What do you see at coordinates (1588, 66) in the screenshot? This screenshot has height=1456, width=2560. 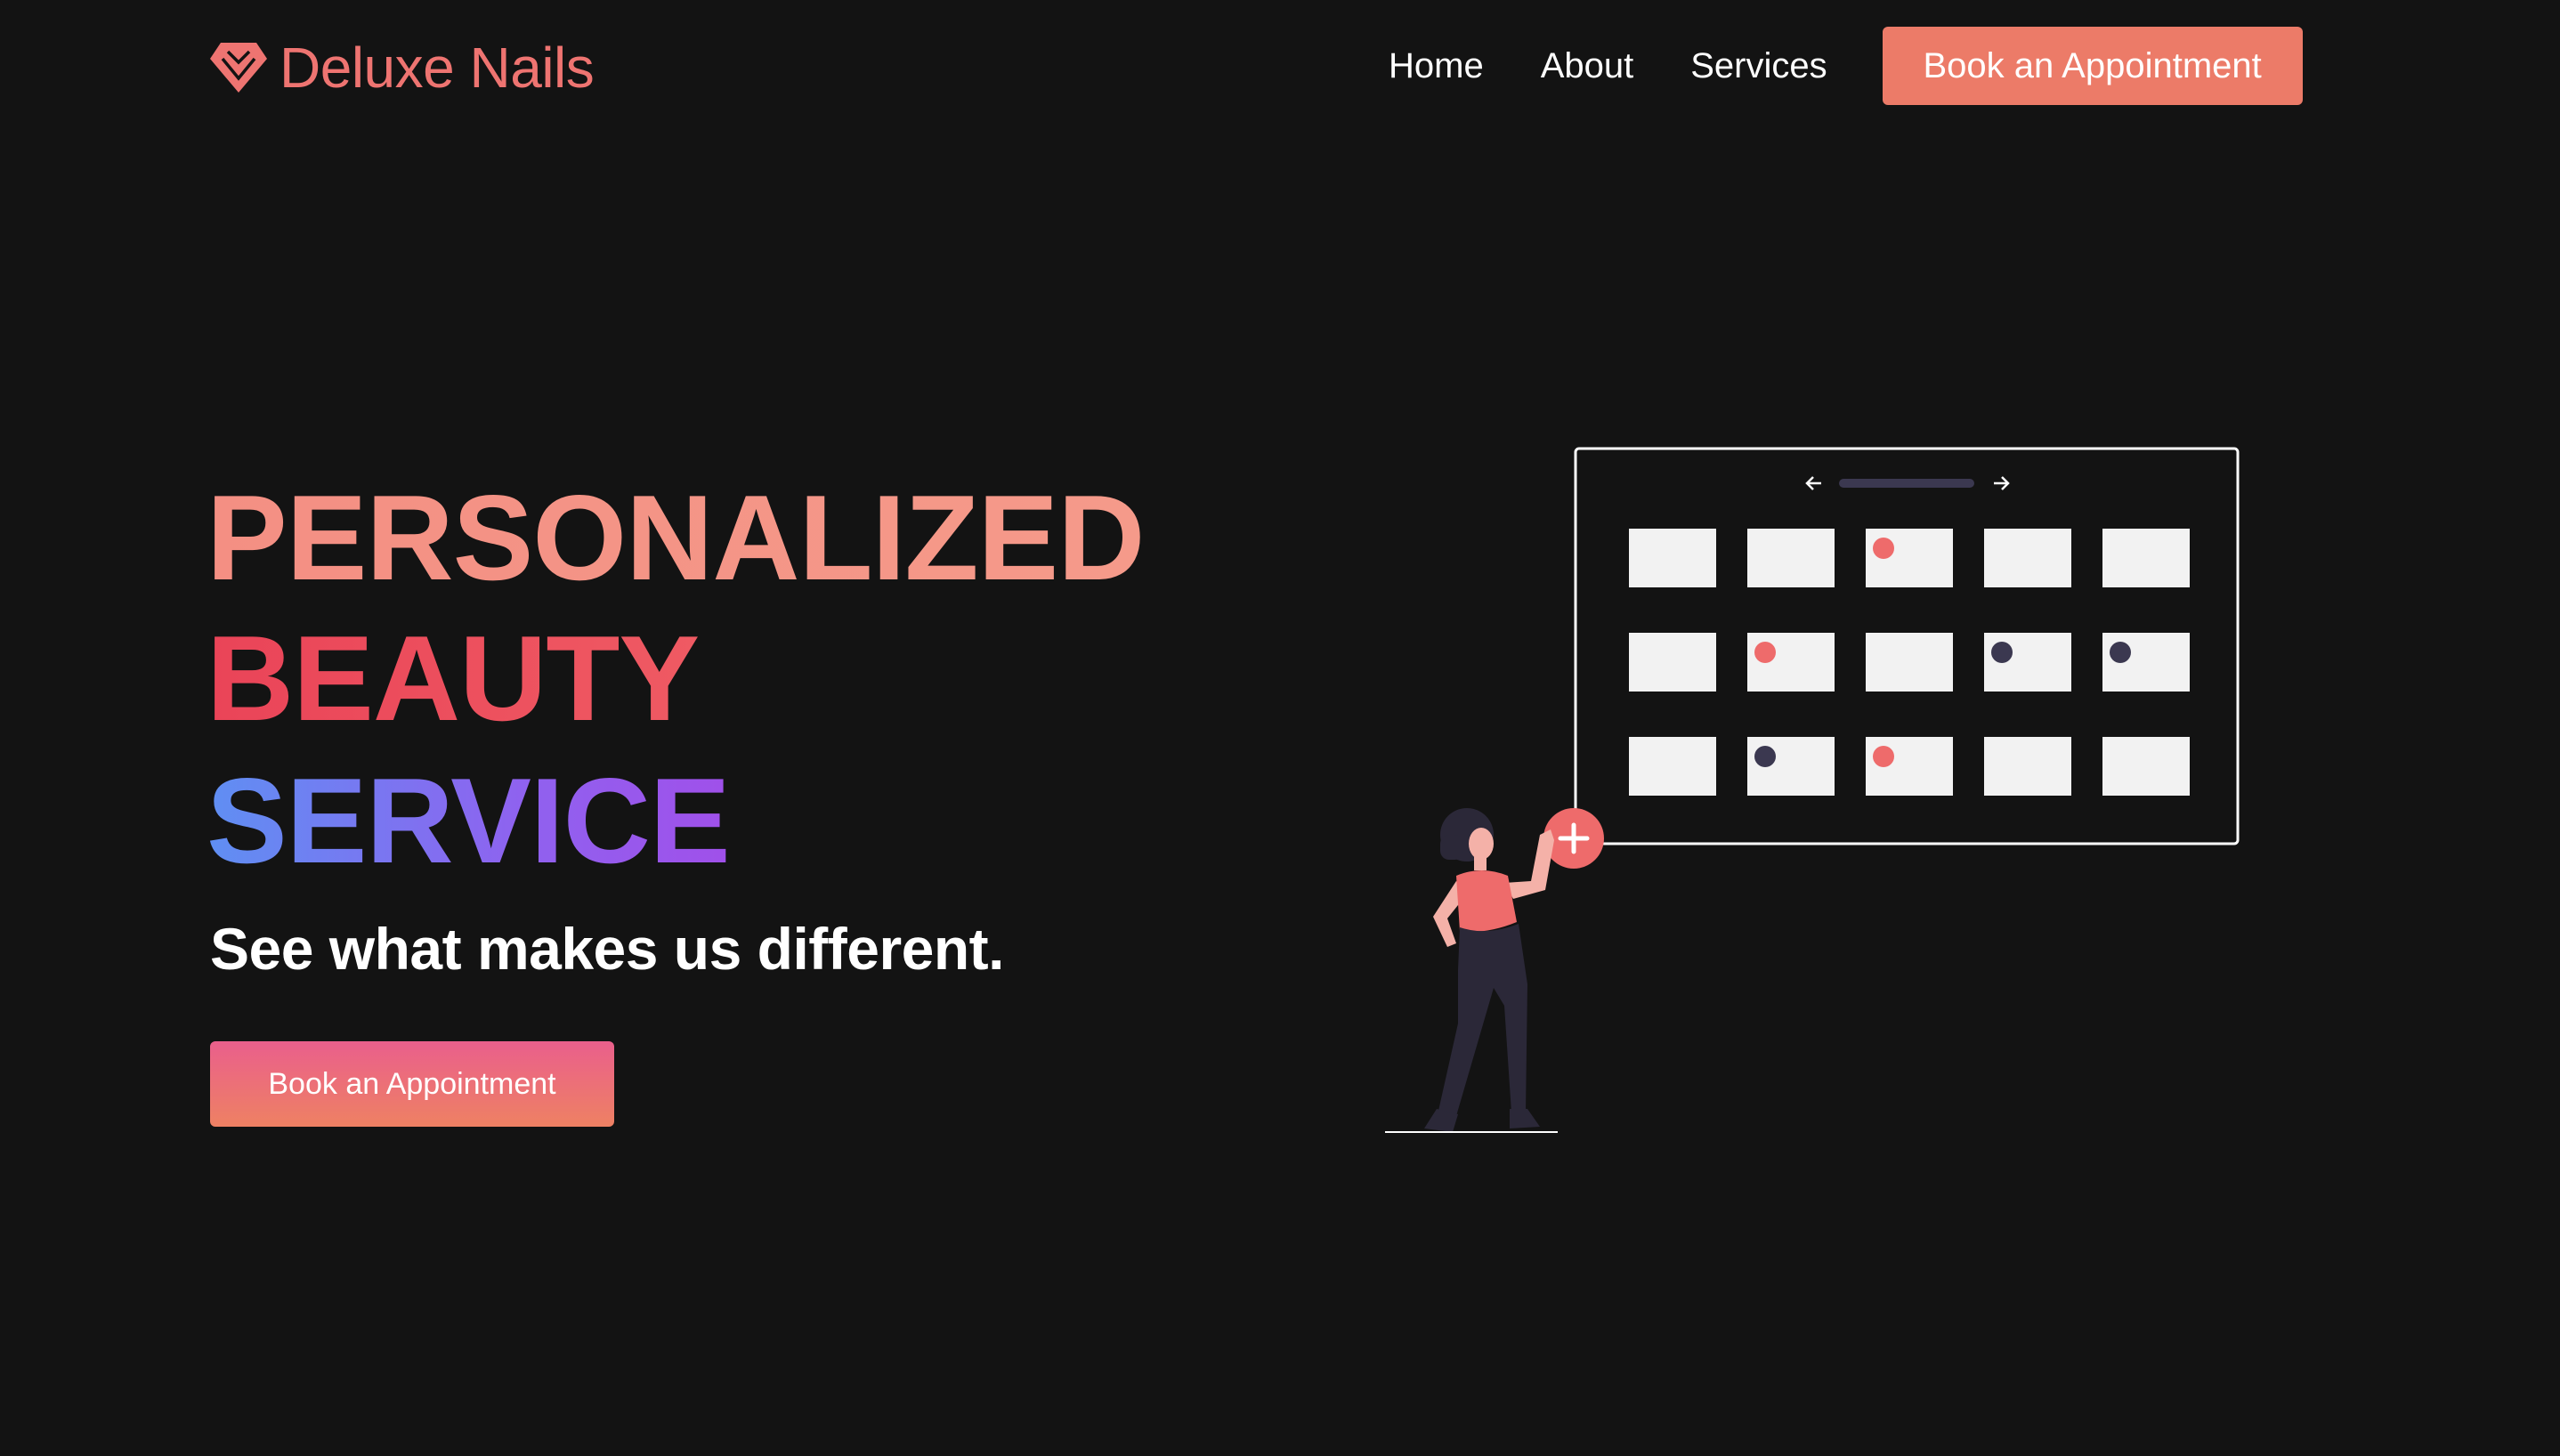 I see `nav-link-about: About` at bounding box center [1588, 66].